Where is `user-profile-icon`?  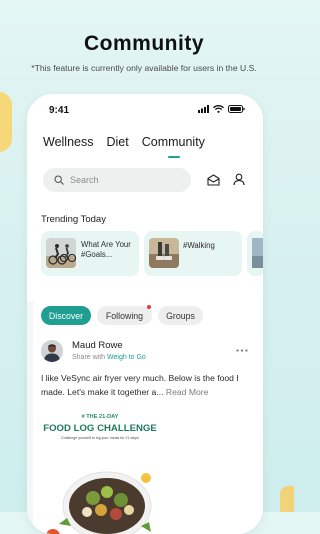 user-profile-icon is located at coordinates (239, 179).